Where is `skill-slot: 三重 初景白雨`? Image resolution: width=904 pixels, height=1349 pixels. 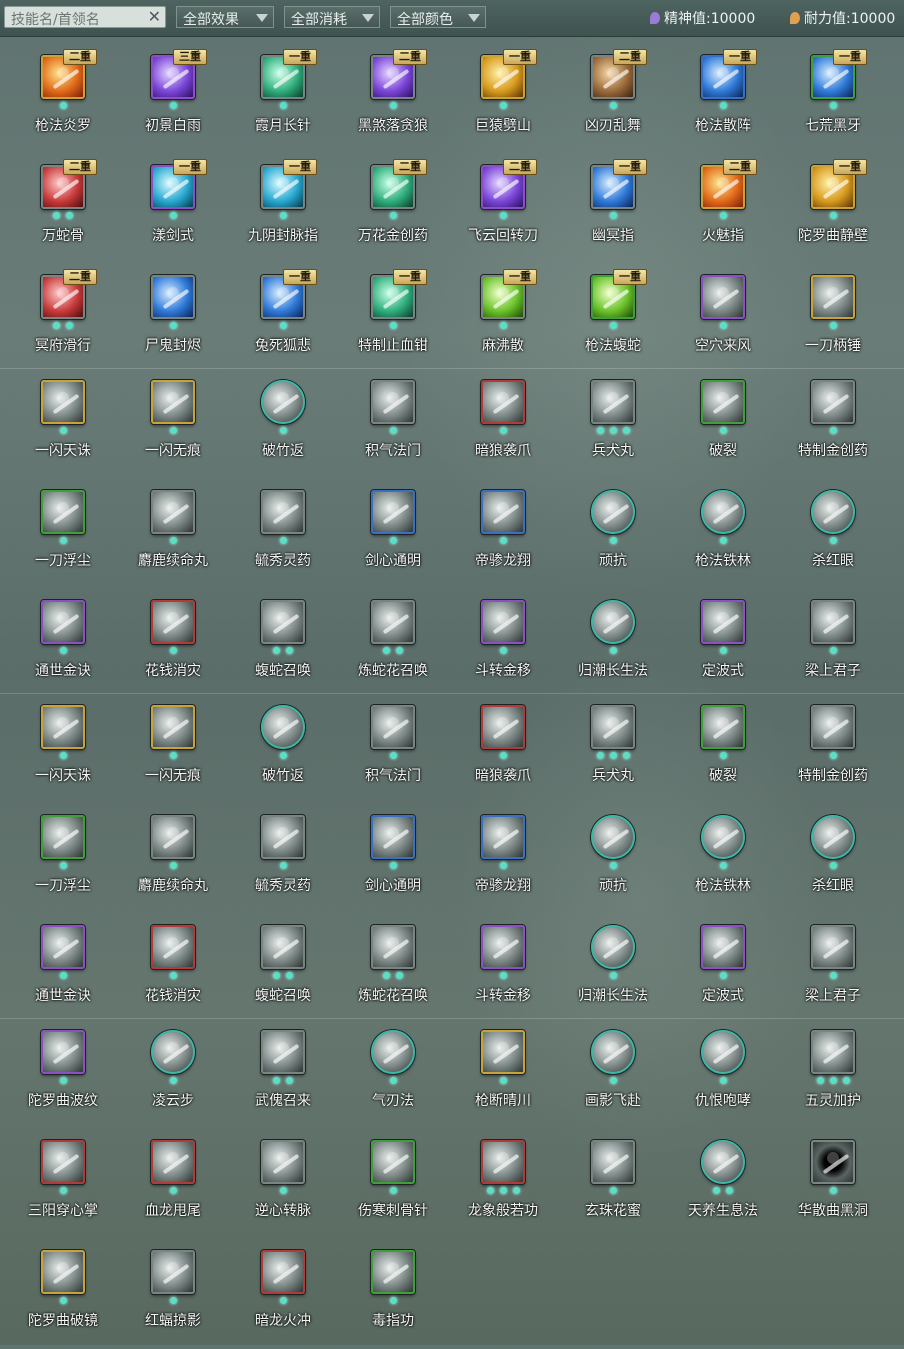 skill-slot: 三重 初景白雨 is located at coordinates (173, 99).